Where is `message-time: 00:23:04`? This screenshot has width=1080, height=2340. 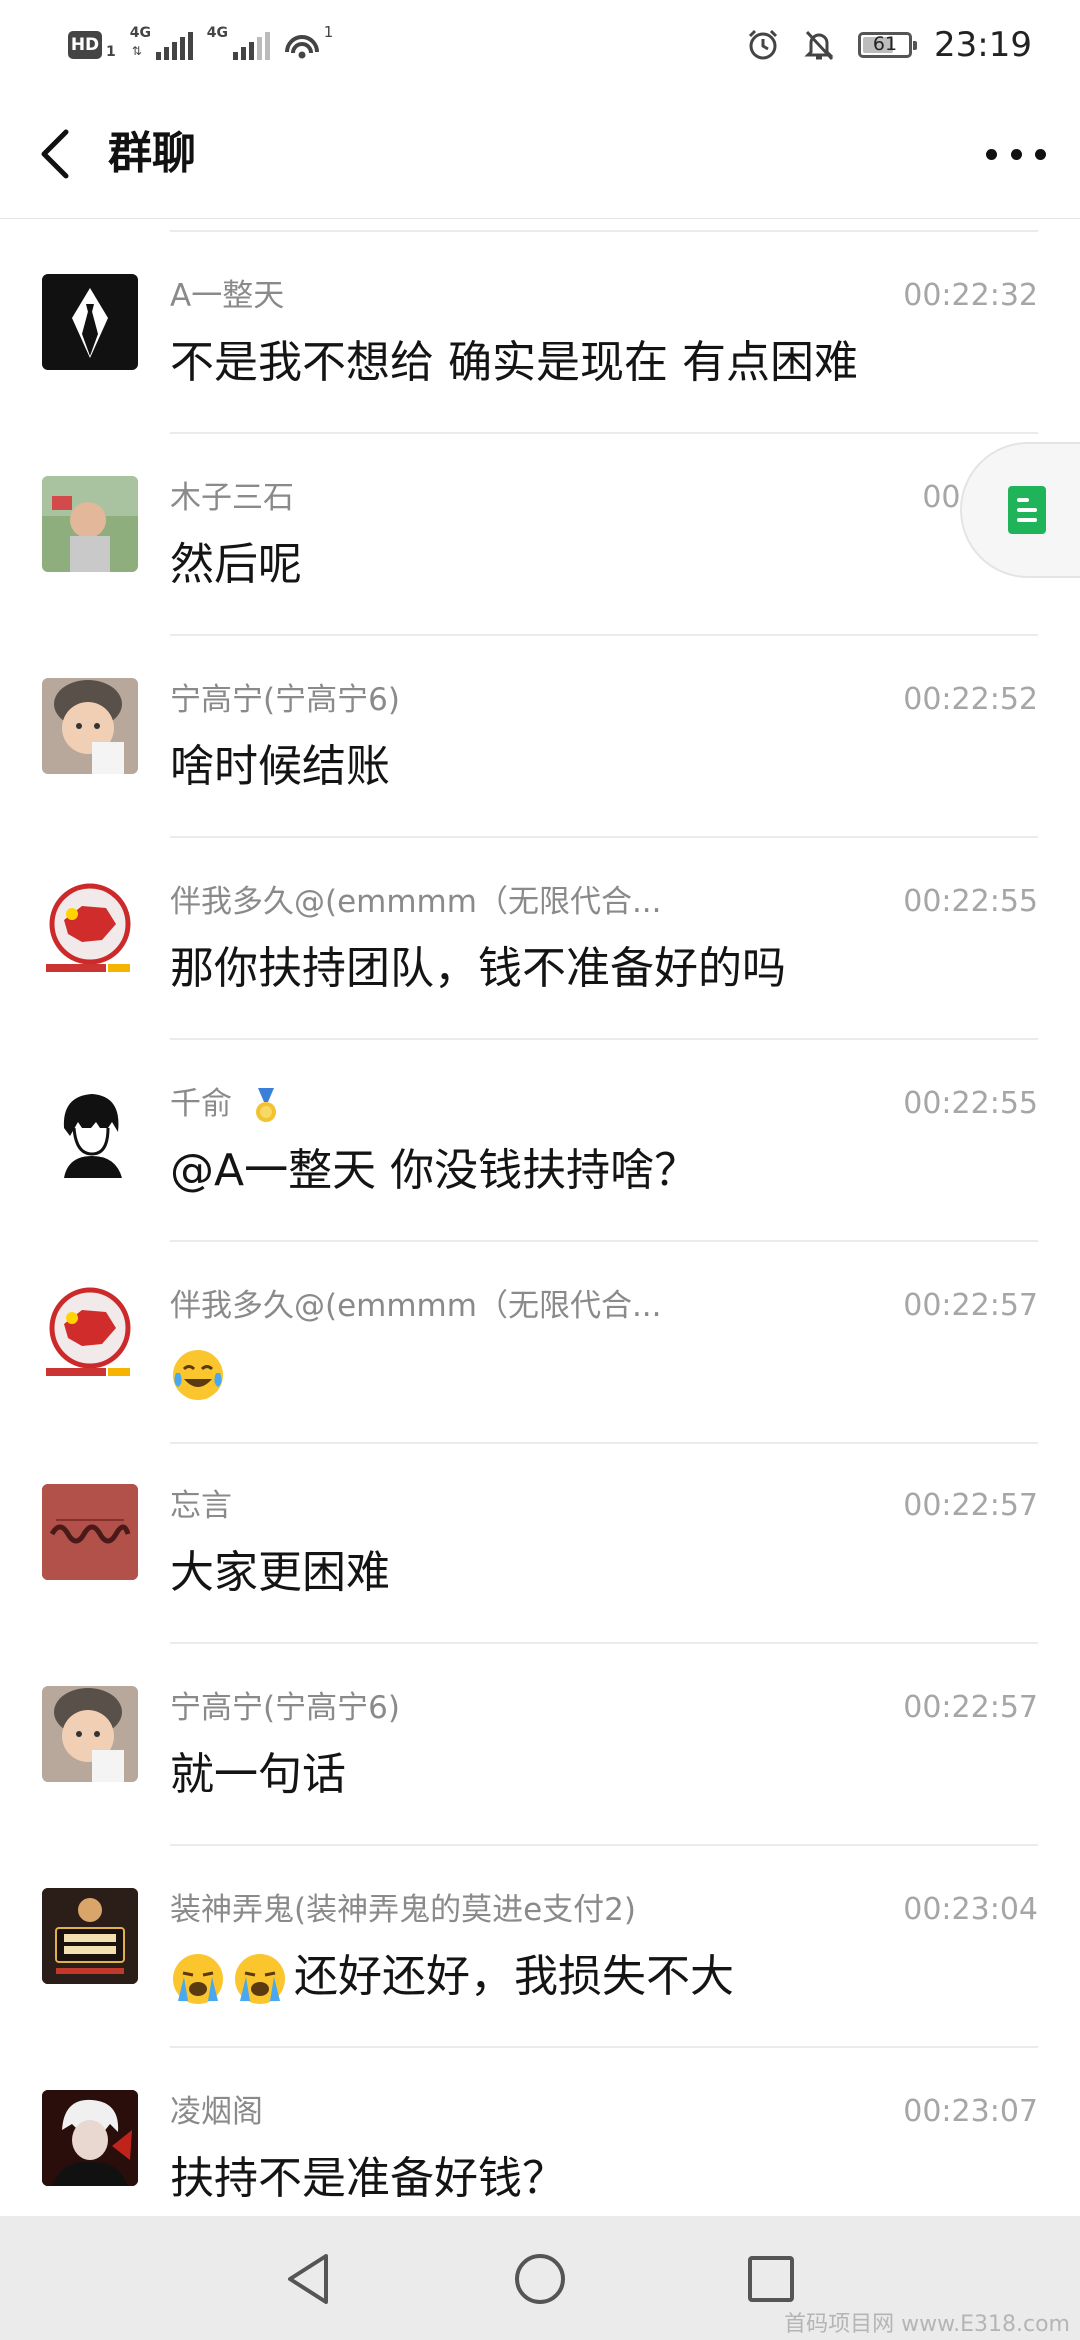 message-time: 00:23:04 is located at coordinates (970, 1909).